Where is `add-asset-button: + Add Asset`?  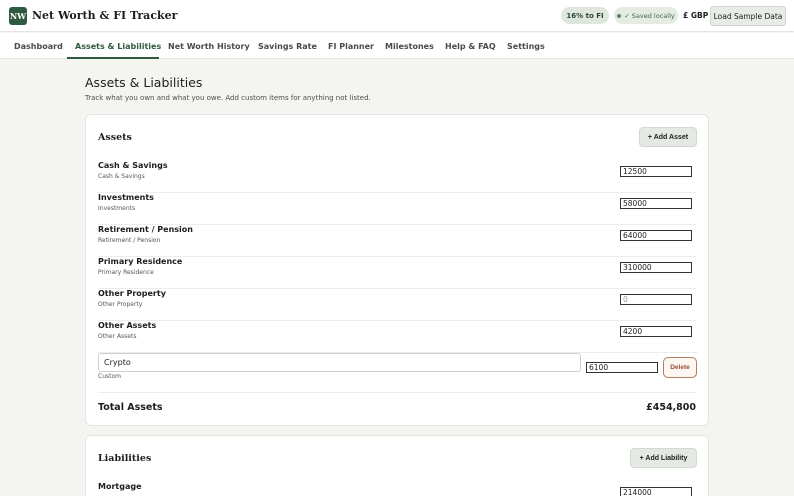
add-asset-button: + Add Asset is located at coordinates (668, 137).